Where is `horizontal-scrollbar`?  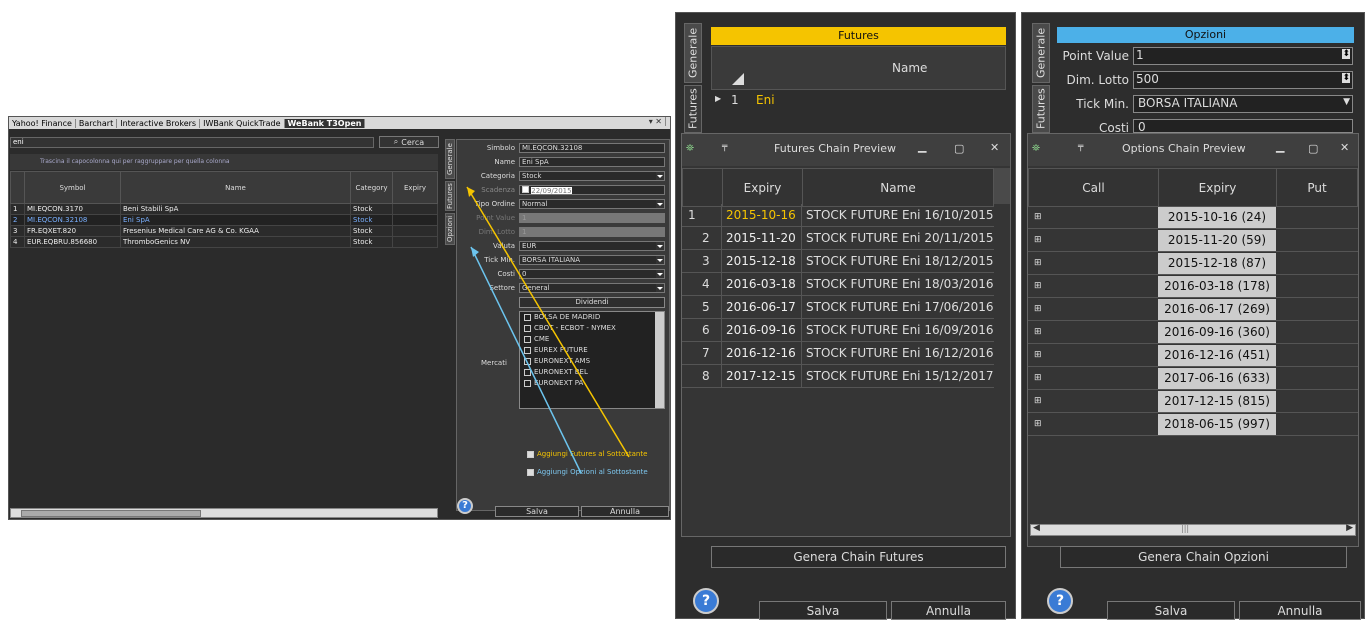
horizontal-scrollbar is located at coordinates (224, 513).